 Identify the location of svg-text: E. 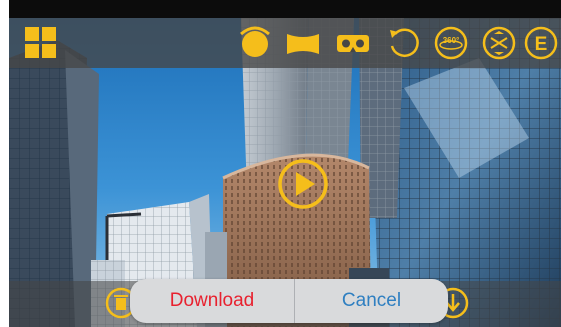
(541, 44).